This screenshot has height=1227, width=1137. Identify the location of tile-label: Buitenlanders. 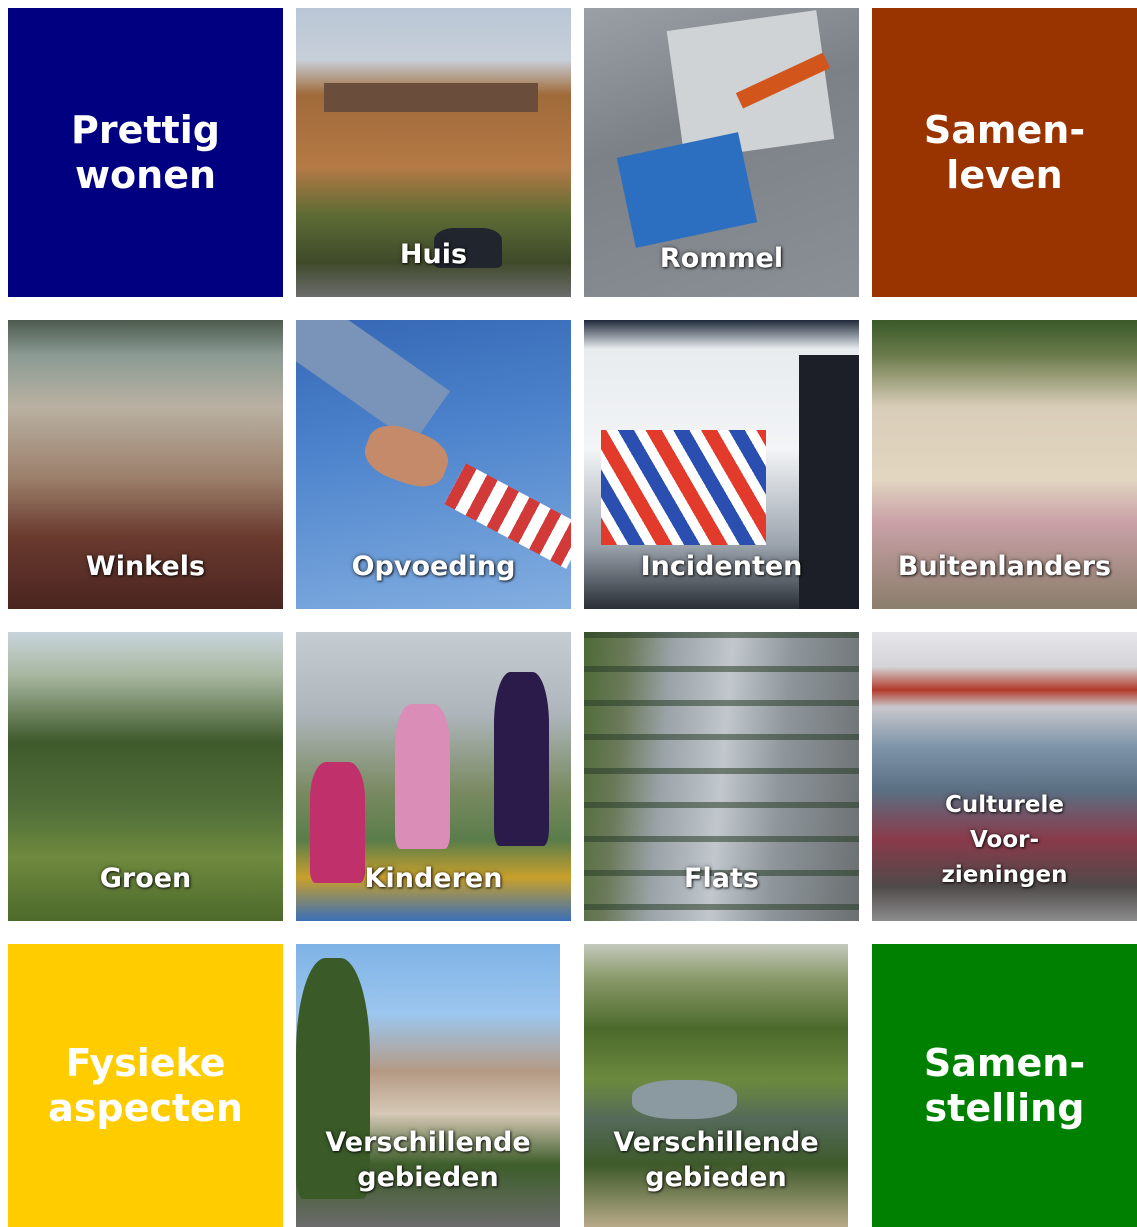
(1004, 566).